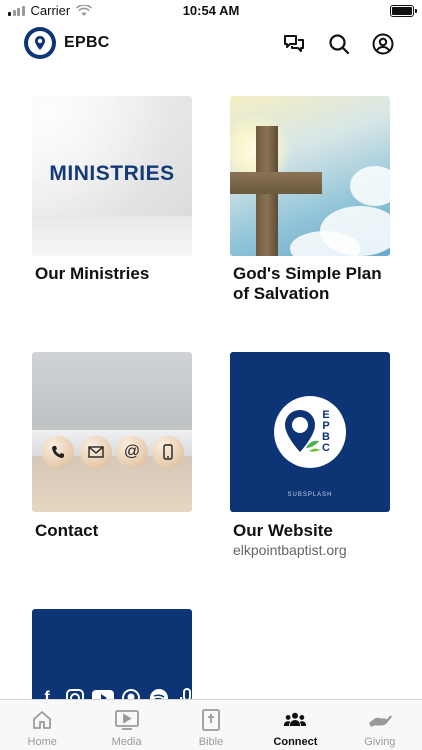  I want to click on card-subtitle-website-url: elkpointbaptist.org, so click(290, 550).